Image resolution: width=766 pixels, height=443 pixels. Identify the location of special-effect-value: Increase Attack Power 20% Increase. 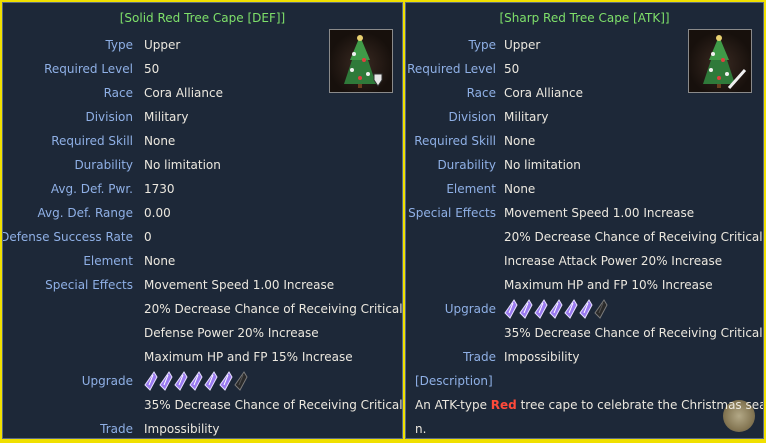
(613, 261).